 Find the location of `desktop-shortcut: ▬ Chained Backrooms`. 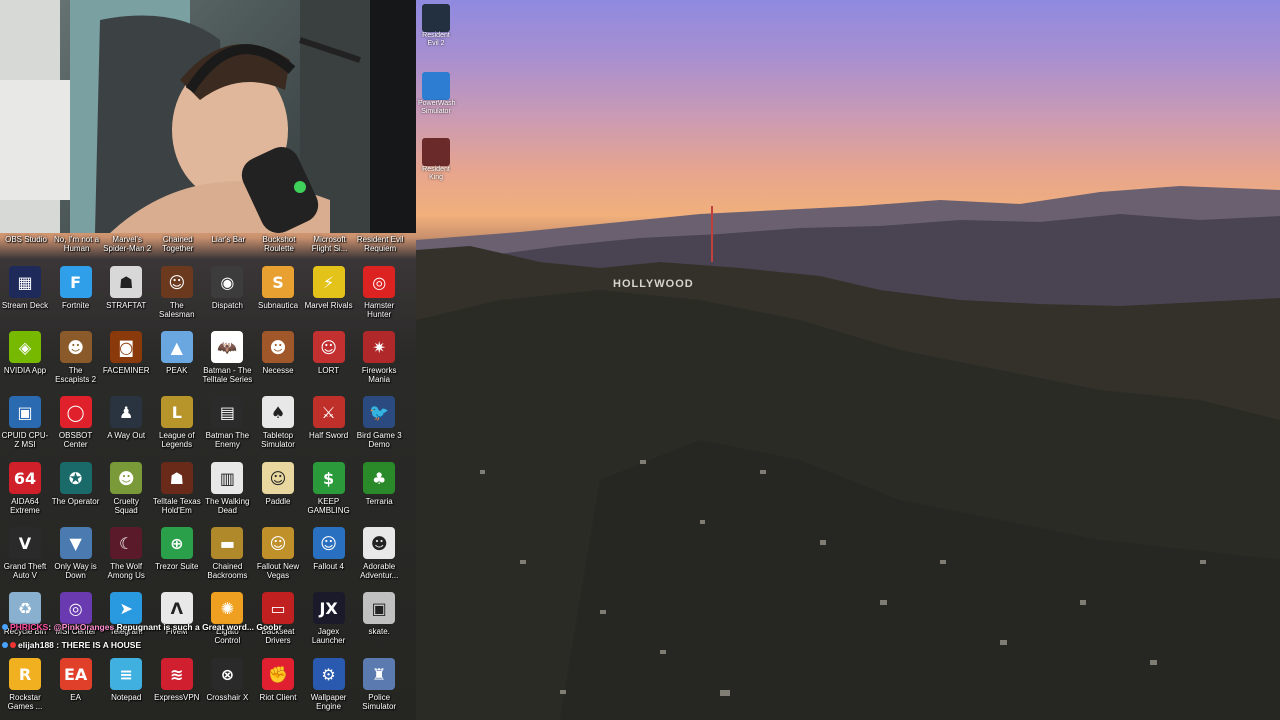

desktop-shortcut: ▬ Chained Backrooms is located at coordinates (227, 553).